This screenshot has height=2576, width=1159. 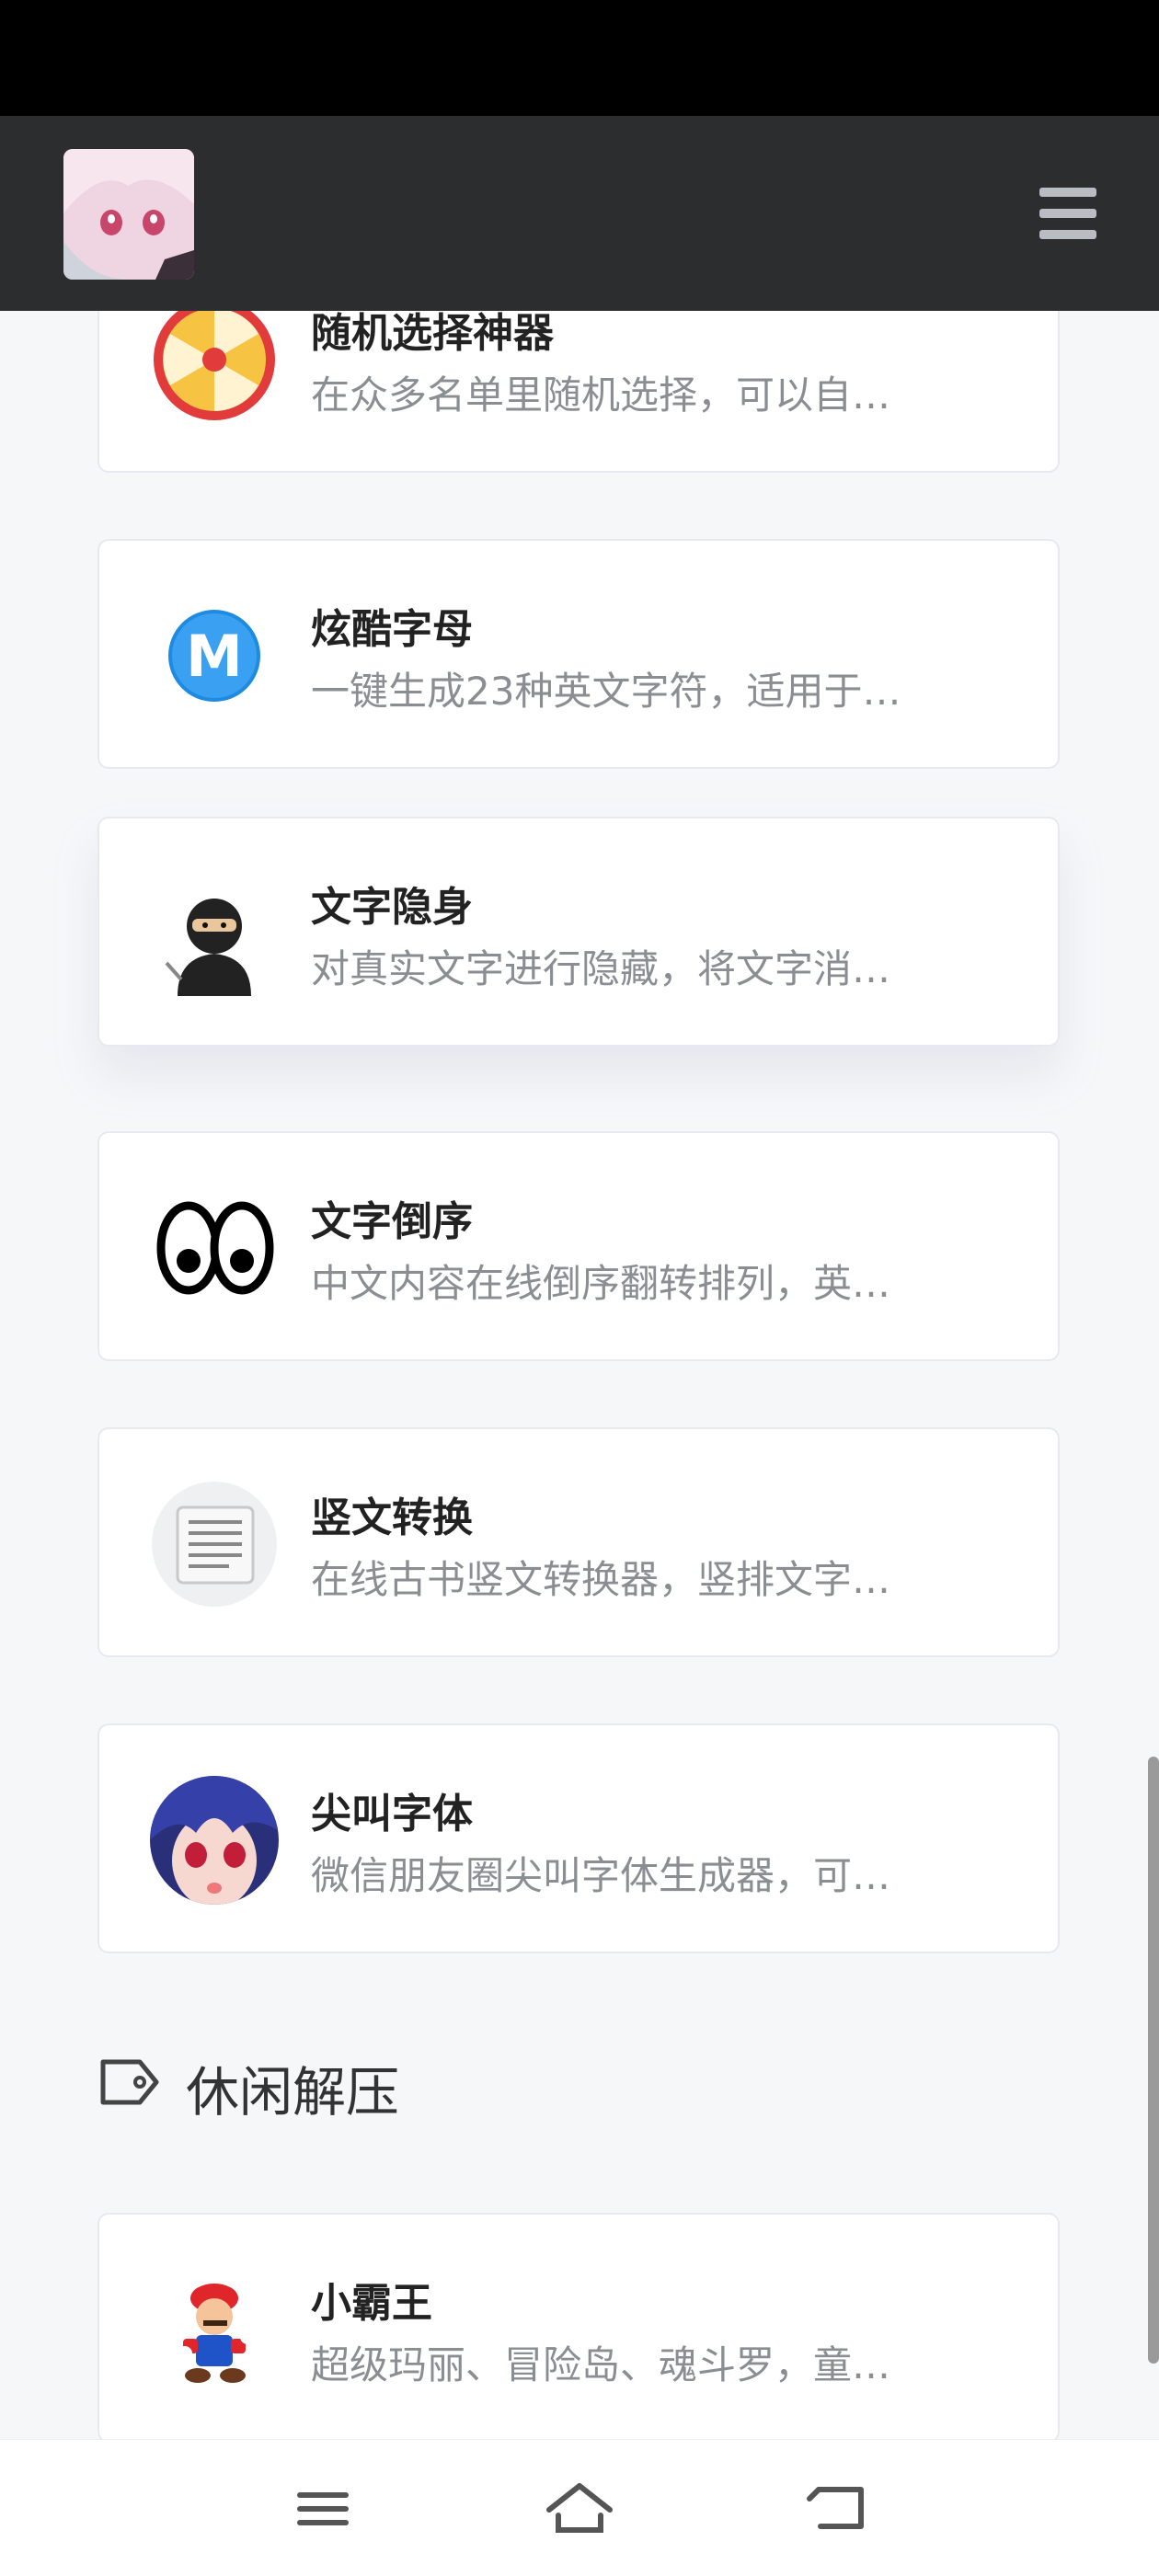 I want to click on nav-menu-icon, so click(x=322, y=2509).